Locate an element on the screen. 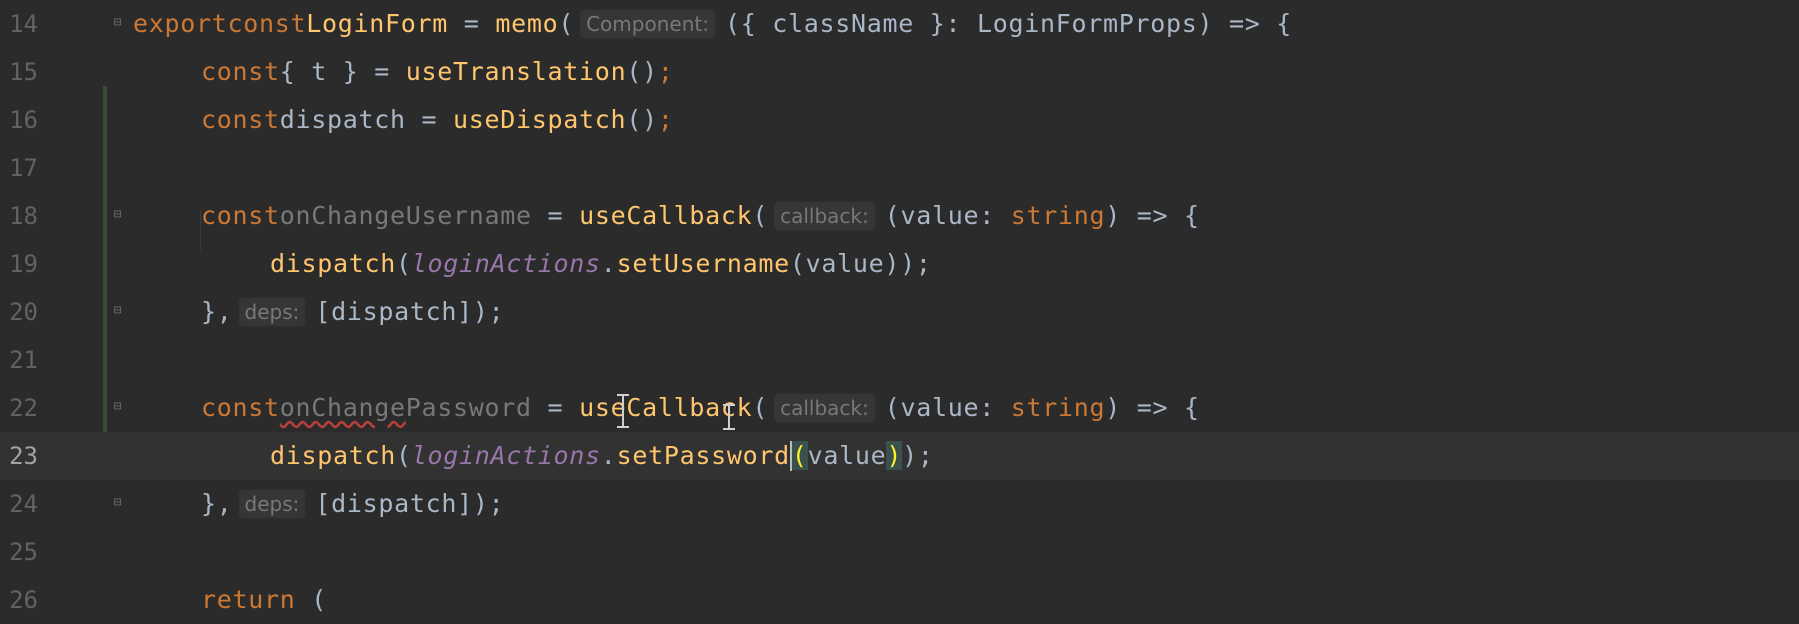 The width and height of the screenshot is (1799, 624). line-number: 14 is located at coordinates (23, 23).